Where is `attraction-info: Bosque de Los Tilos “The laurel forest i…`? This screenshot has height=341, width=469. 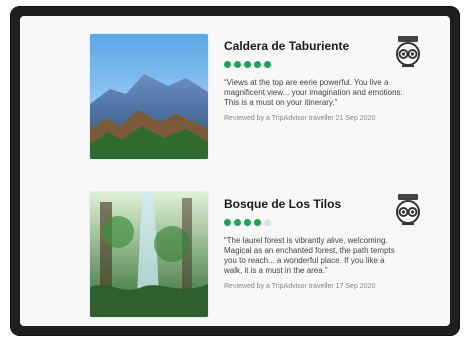 attraction-info: Bosque de Los Tilos “The laurel forest i… is located at coordinates (322, 241).